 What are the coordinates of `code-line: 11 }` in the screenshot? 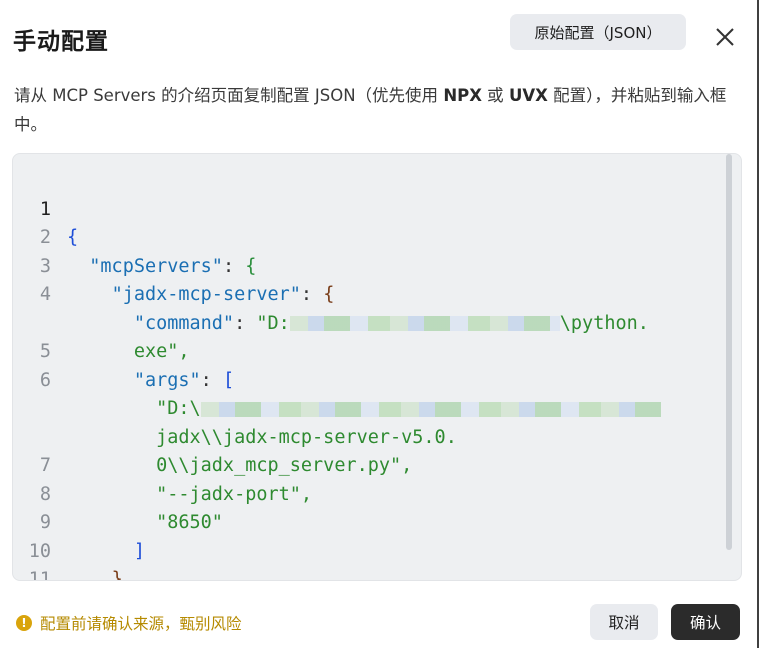 It's located at (377, 559).